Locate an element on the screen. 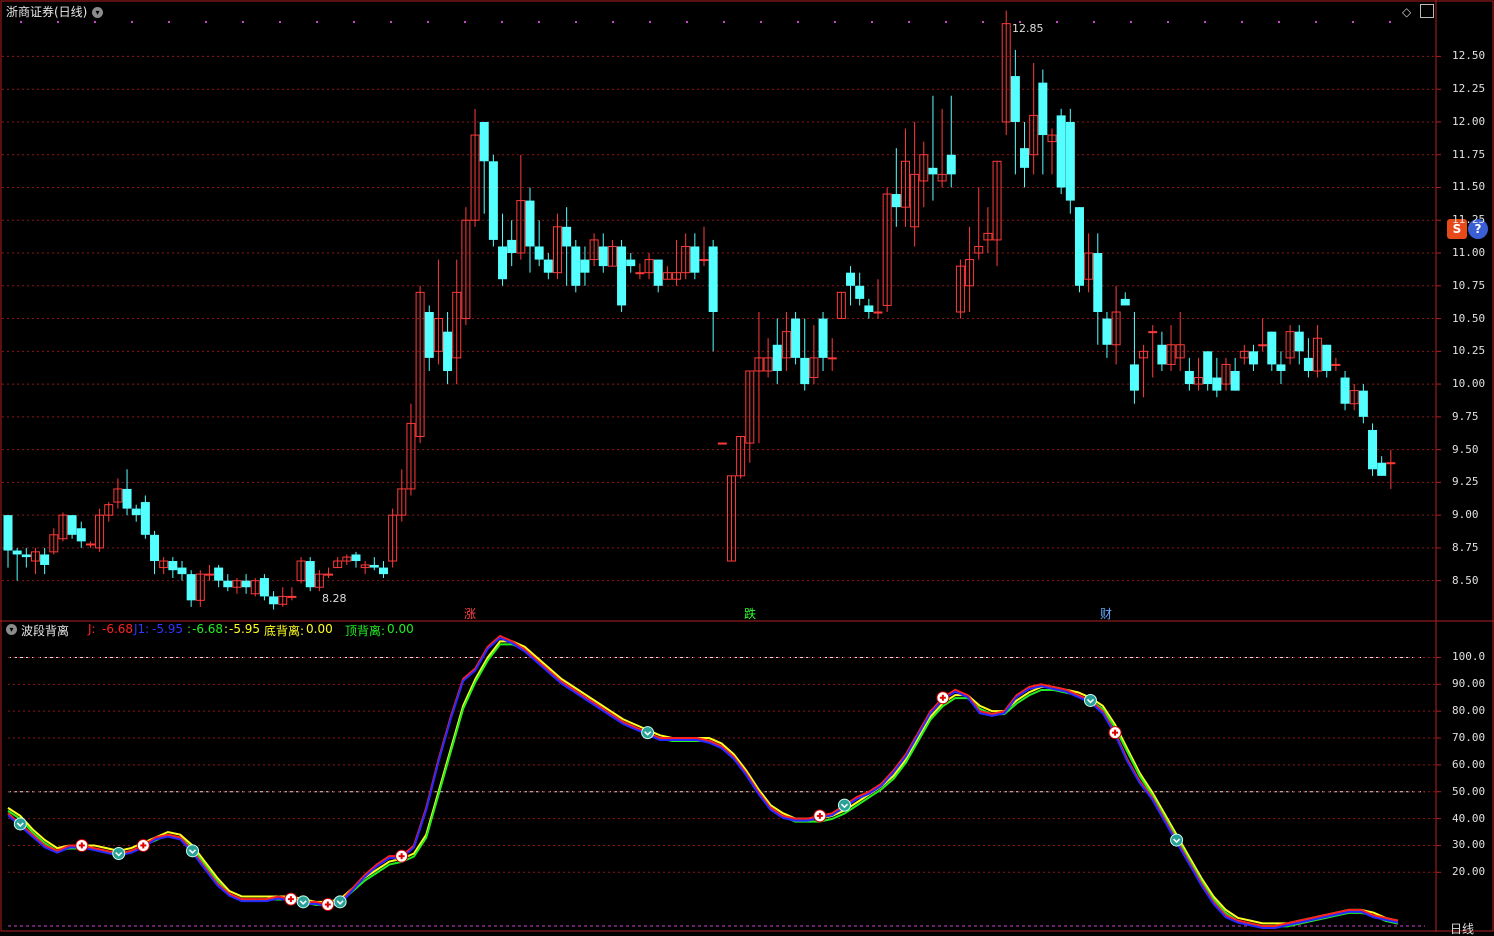 This screenshot has height=936, width=1494. price-tick-label: 8.75 is located at coordinates (1465, 547).